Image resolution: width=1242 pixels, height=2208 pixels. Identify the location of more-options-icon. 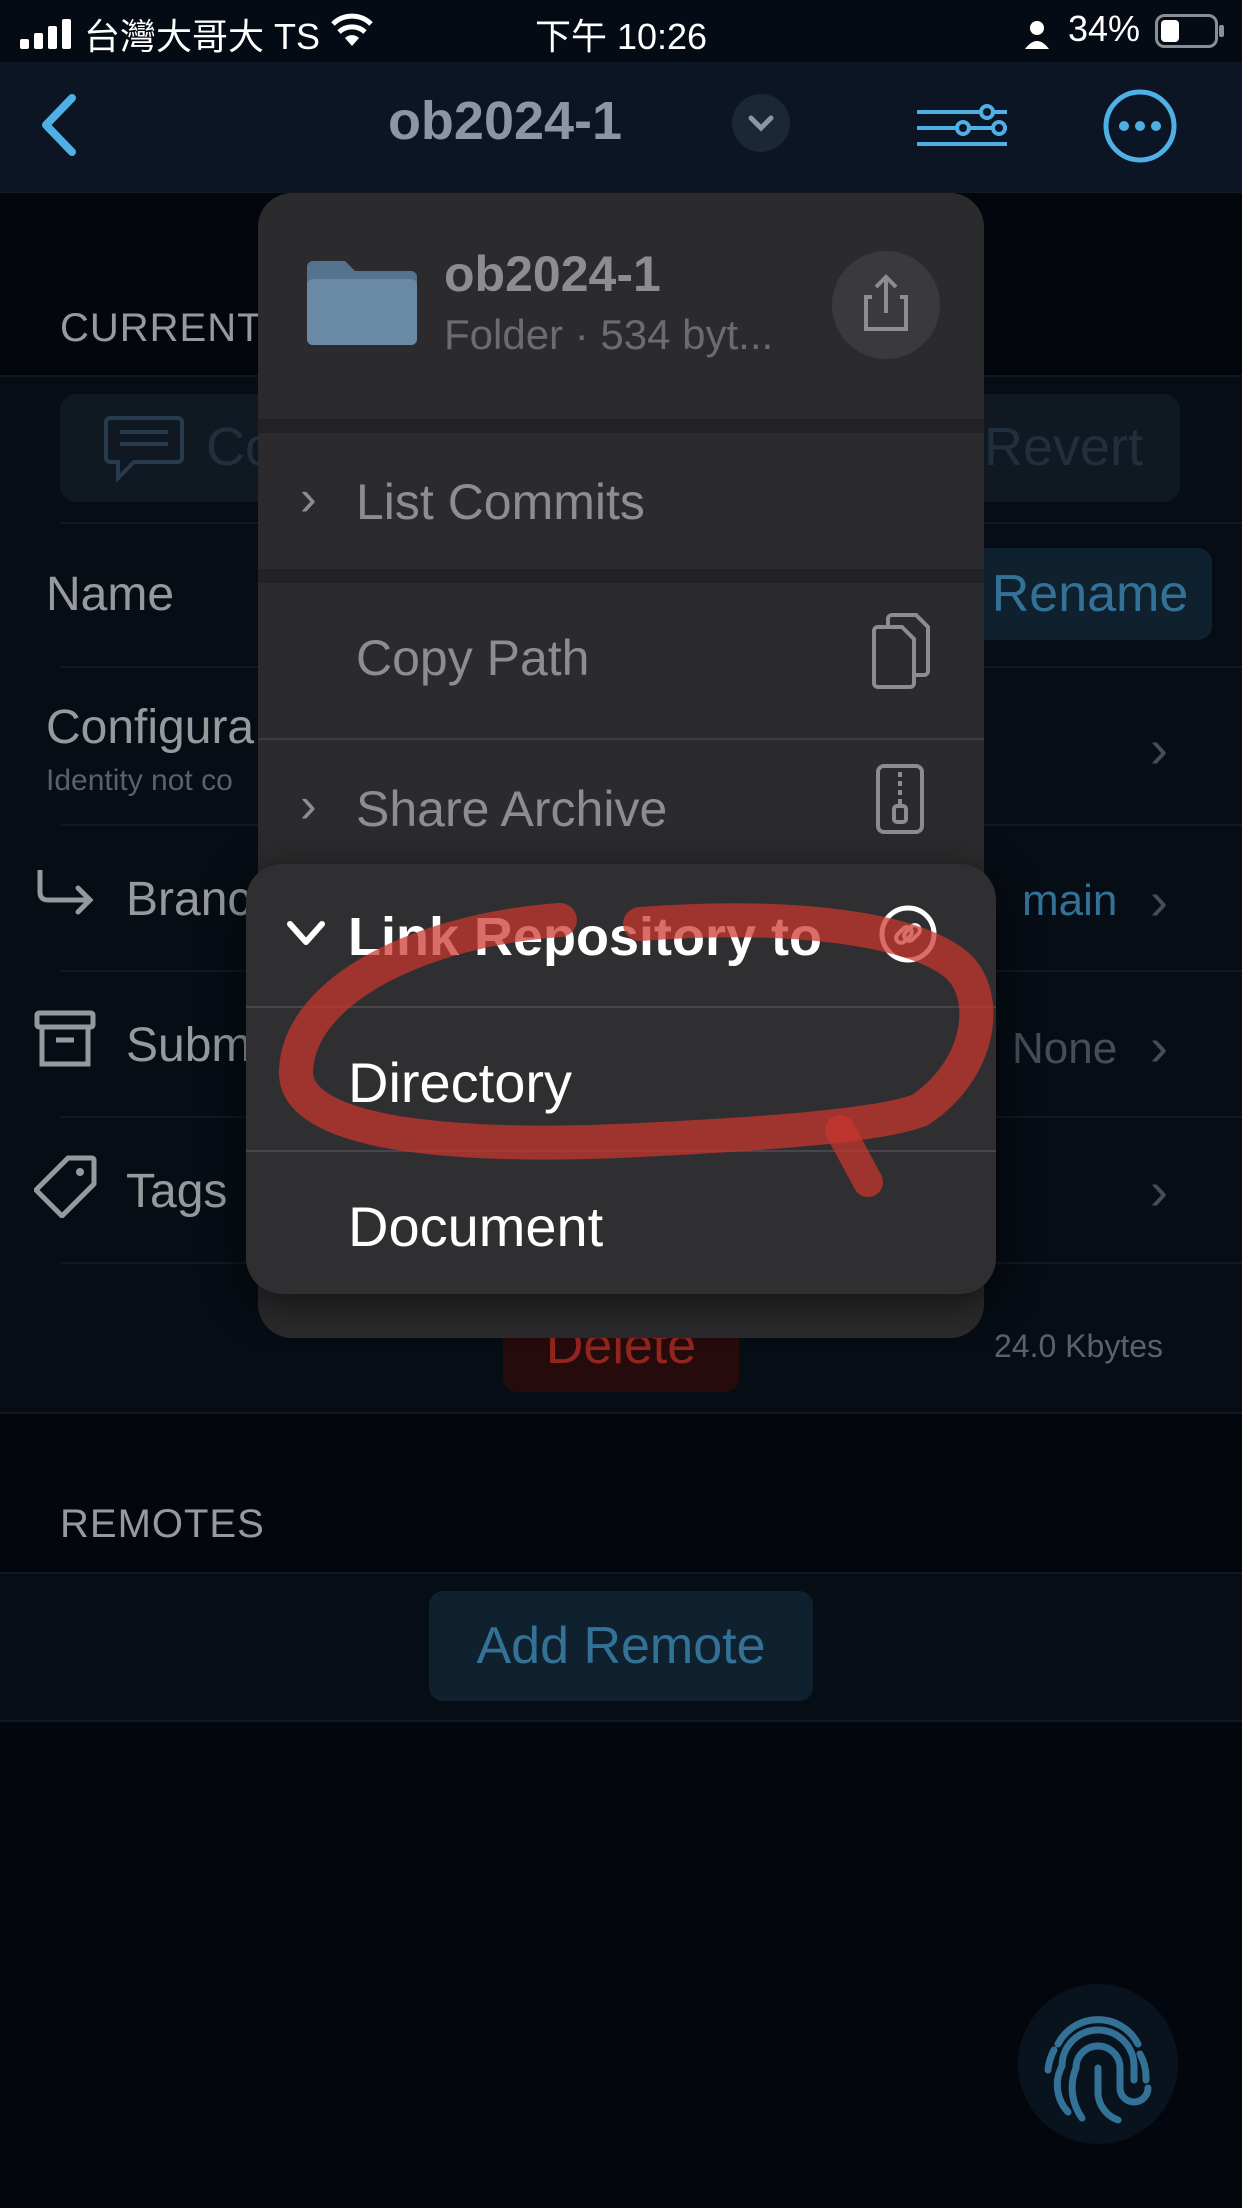
(1140, 126).